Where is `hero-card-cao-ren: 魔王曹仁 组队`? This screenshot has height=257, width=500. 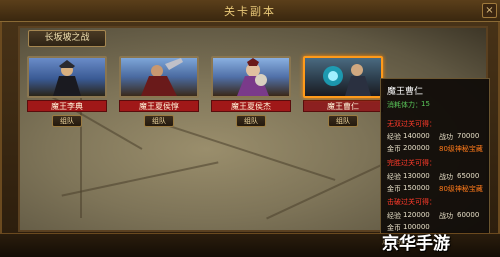 hero-card-cao-ren: 魔王曹仁 组队 is located at coordinates (343, 91).